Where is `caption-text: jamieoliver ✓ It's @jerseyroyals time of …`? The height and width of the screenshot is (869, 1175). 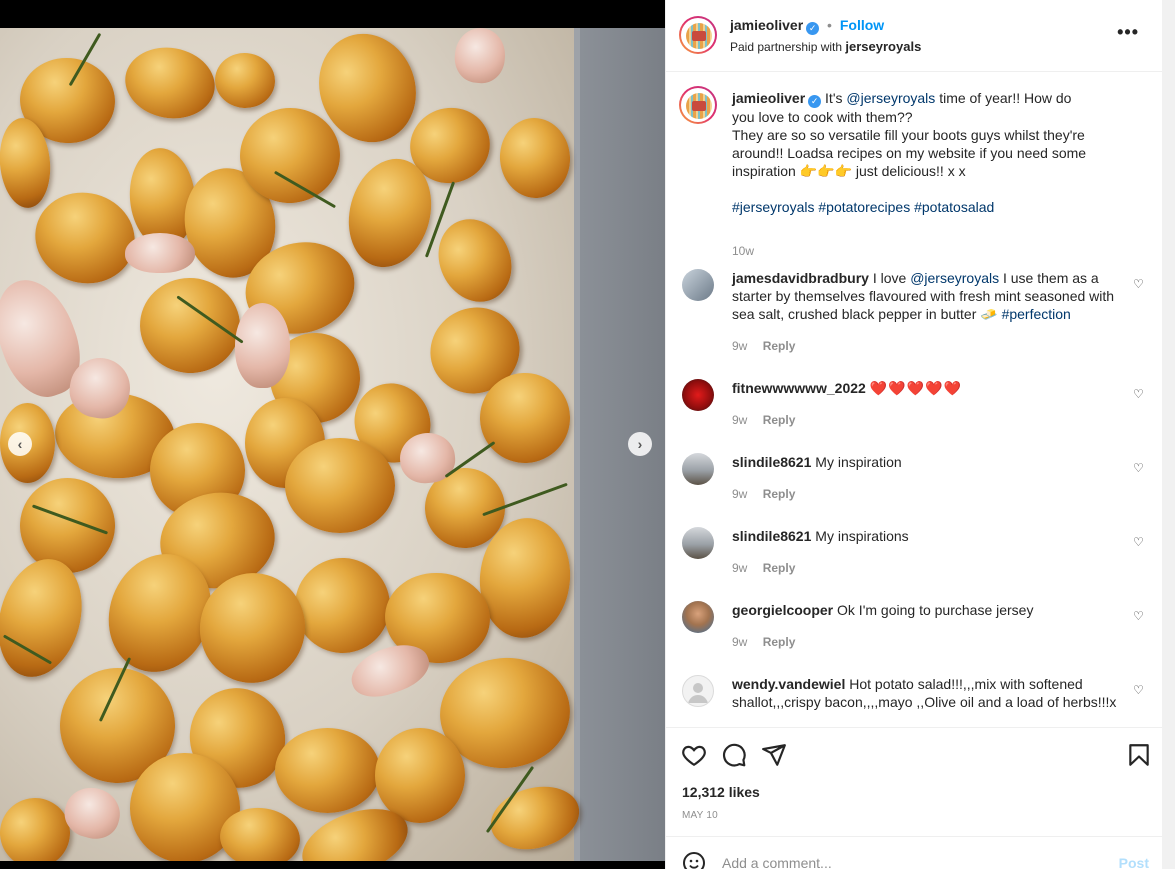
caption-text: jamieoliver ✓ It's @jerseyroyals time of … is located at coordinates (912, 134).